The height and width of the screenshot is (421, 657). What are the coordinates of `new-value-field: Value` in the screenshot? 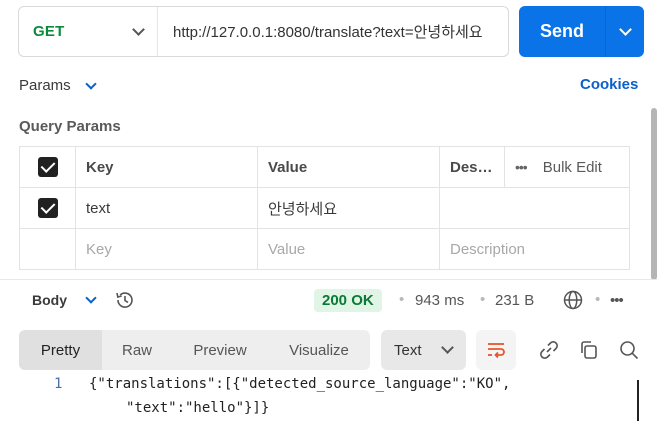 It's located at (348, 249).